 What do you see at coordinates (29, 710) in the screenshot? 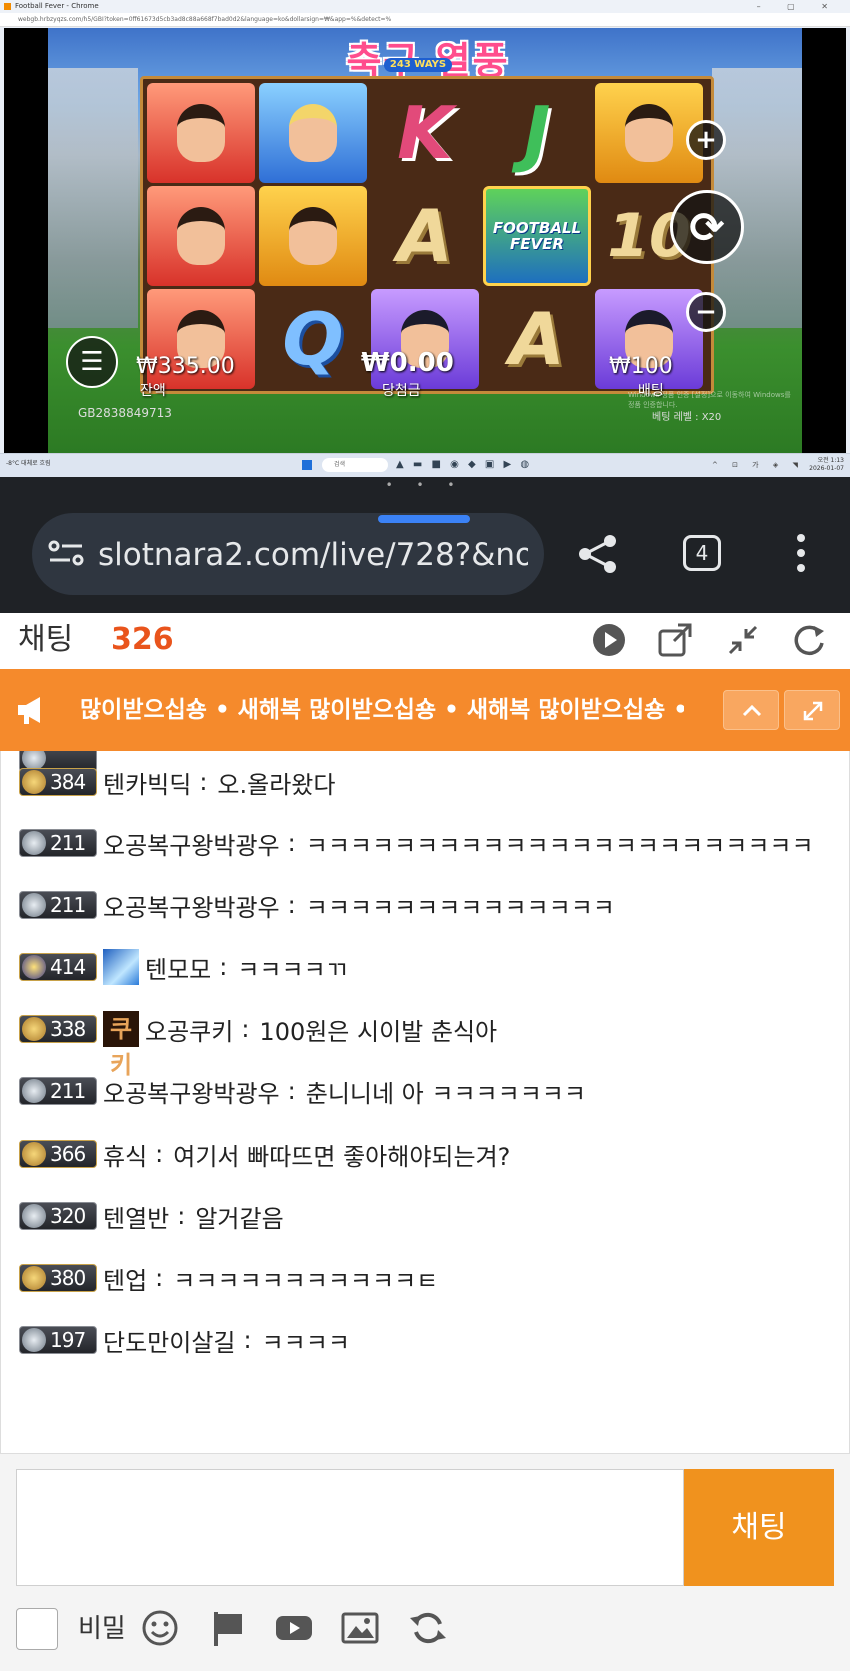
I see `megaphone-icon` at bounding box center [29, 710].